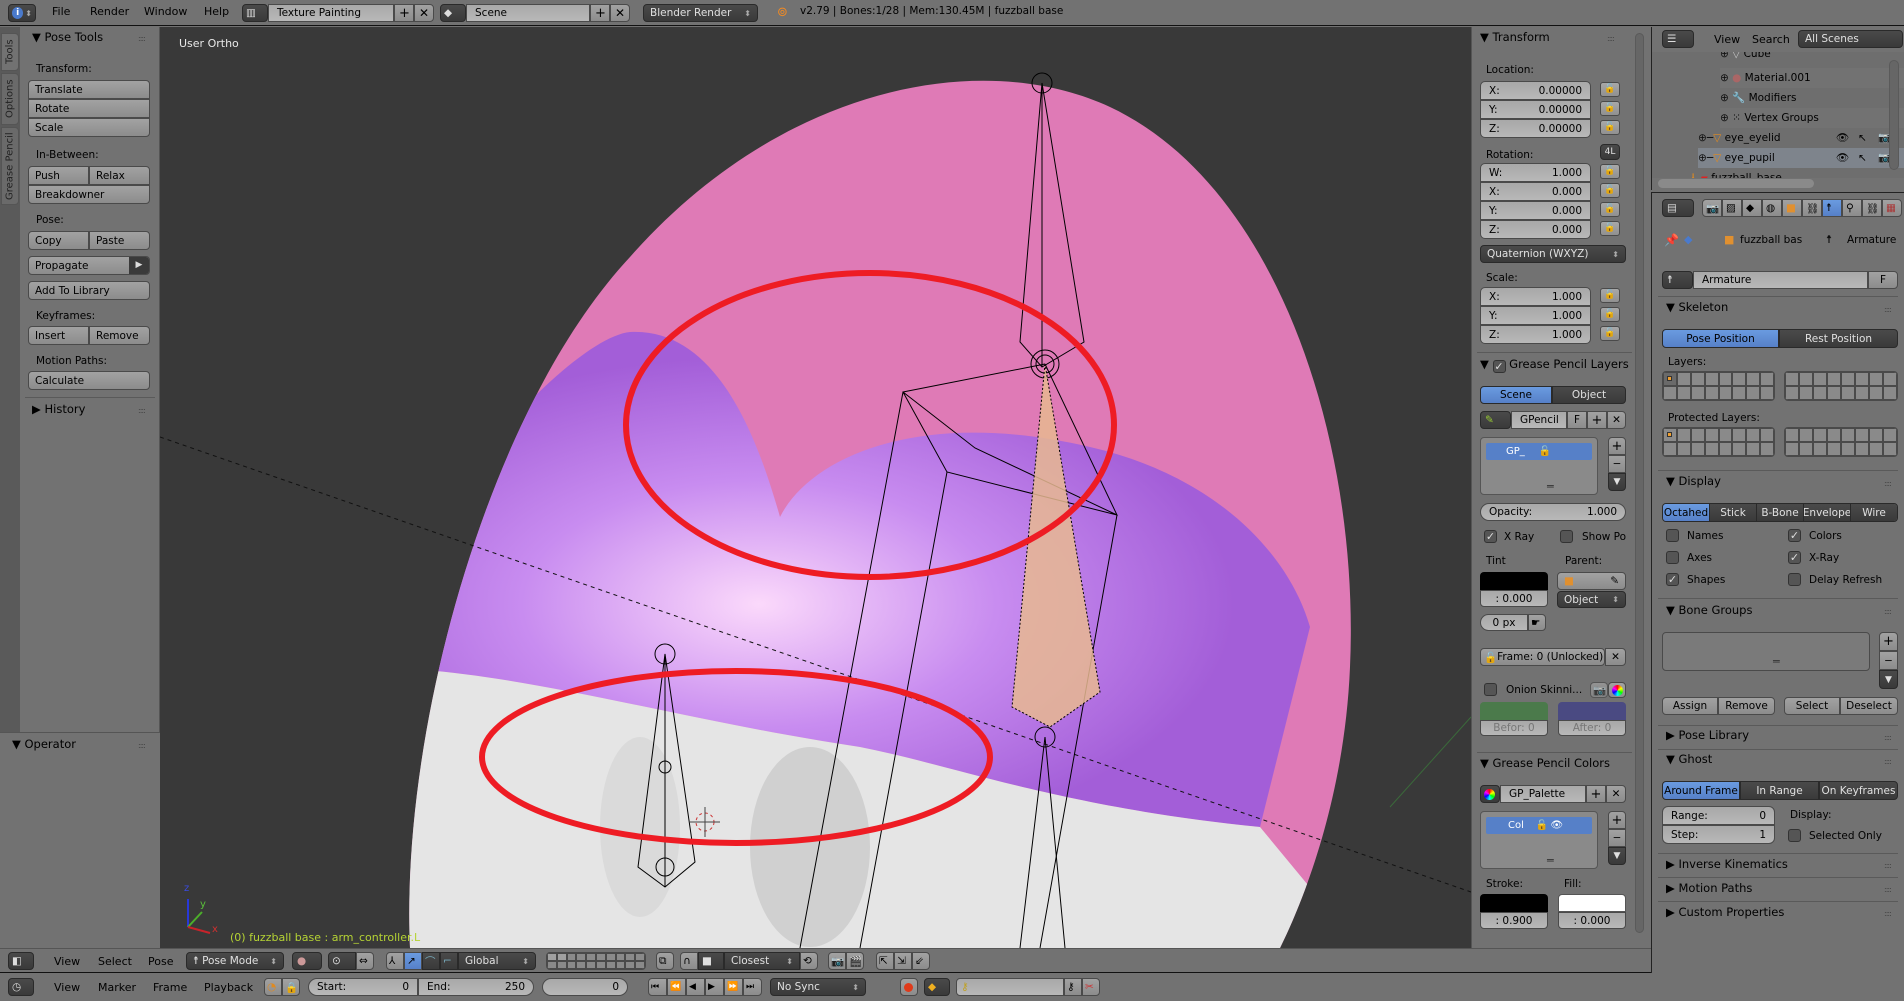  Describe the element at coordinates (1758, 98) in the screenshot. I see `tree-item: ⊕ 🔧 Modifiers` at that location.